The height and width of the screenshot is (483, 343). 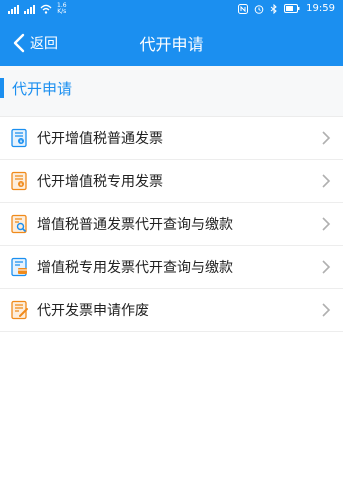 I want to click on status-bar: 1.6 K/s 19:59, so click(x=171, y=10).